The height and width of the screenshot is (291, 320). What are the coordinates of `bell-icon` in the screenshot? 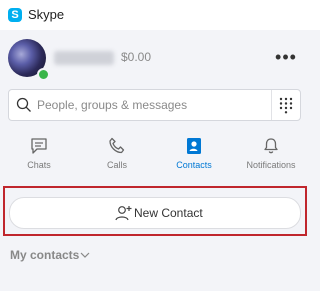 It's located at (271, 146).